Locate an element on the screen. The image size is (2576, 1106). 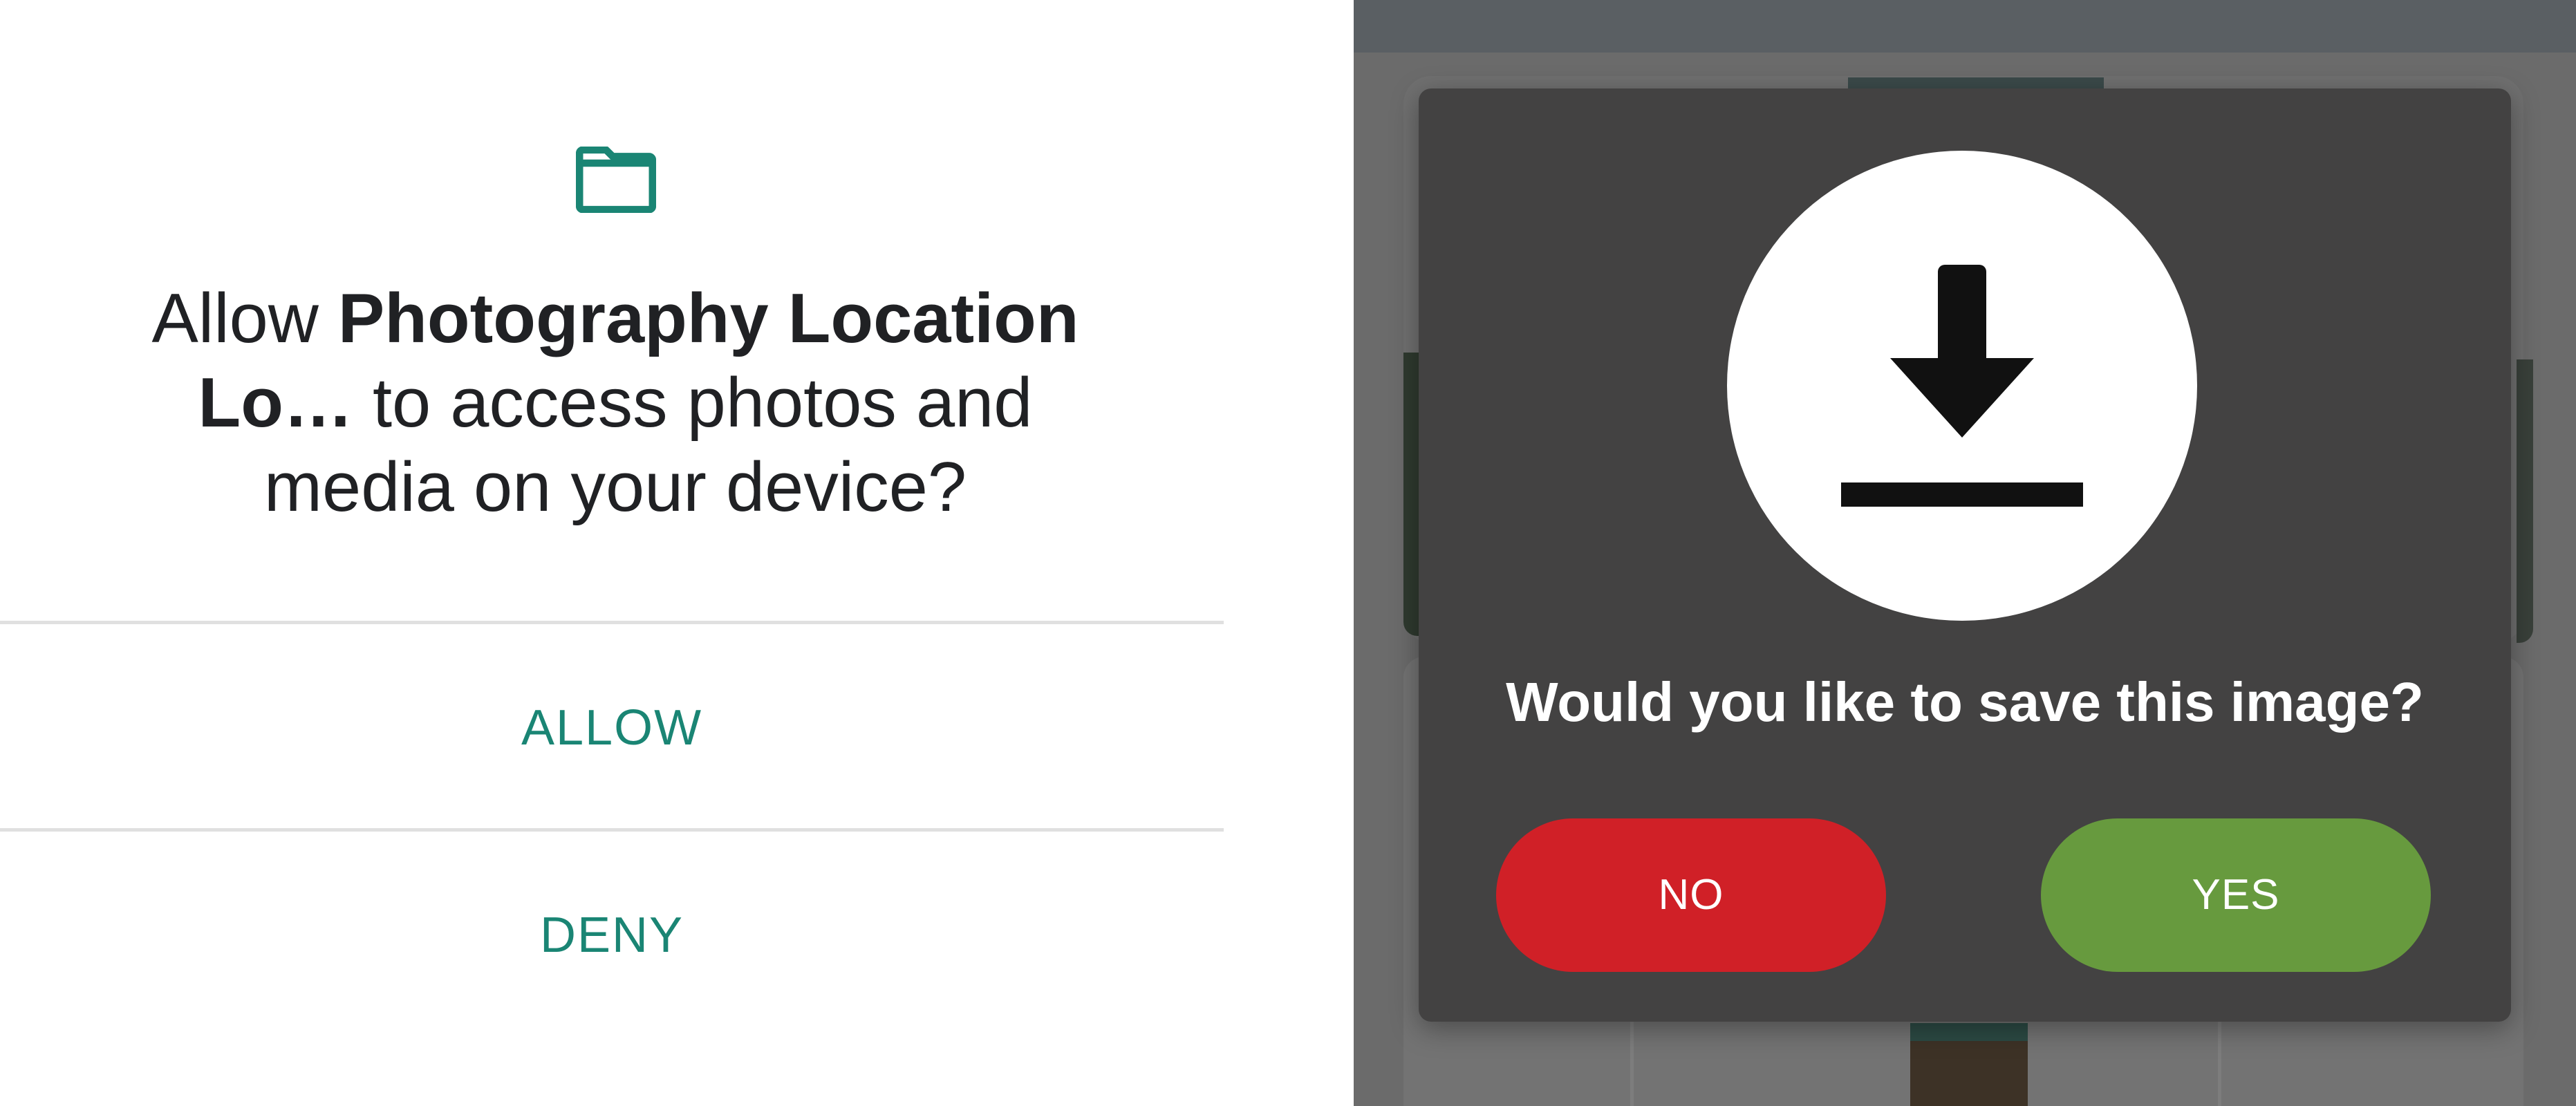
folder-icon is located at coordinates (616, 180).